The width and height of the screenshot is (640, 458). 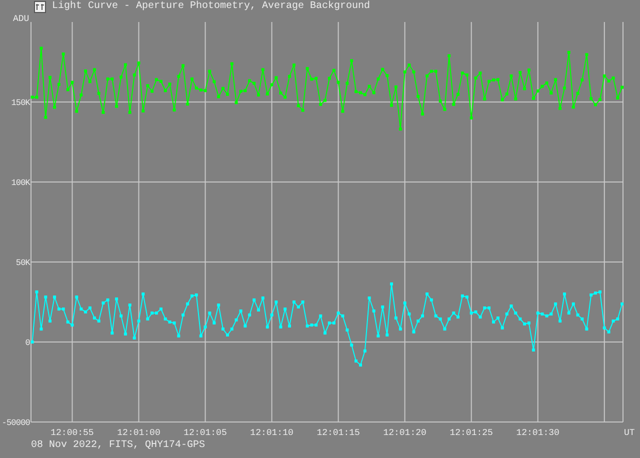 I want to click on axis-label: 12:01:30, so click(x=538, y=431).